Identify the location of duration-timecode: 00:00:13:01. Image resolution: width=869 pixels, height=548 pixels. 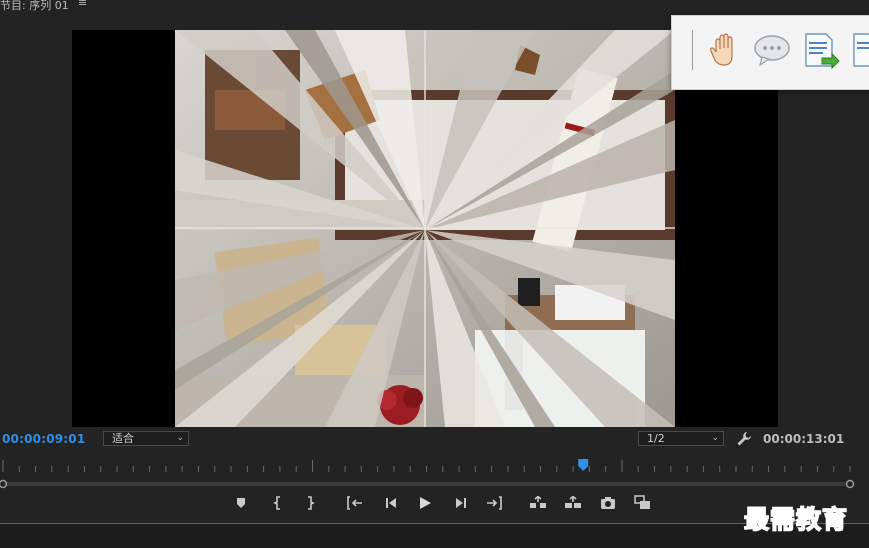
(804, 439).